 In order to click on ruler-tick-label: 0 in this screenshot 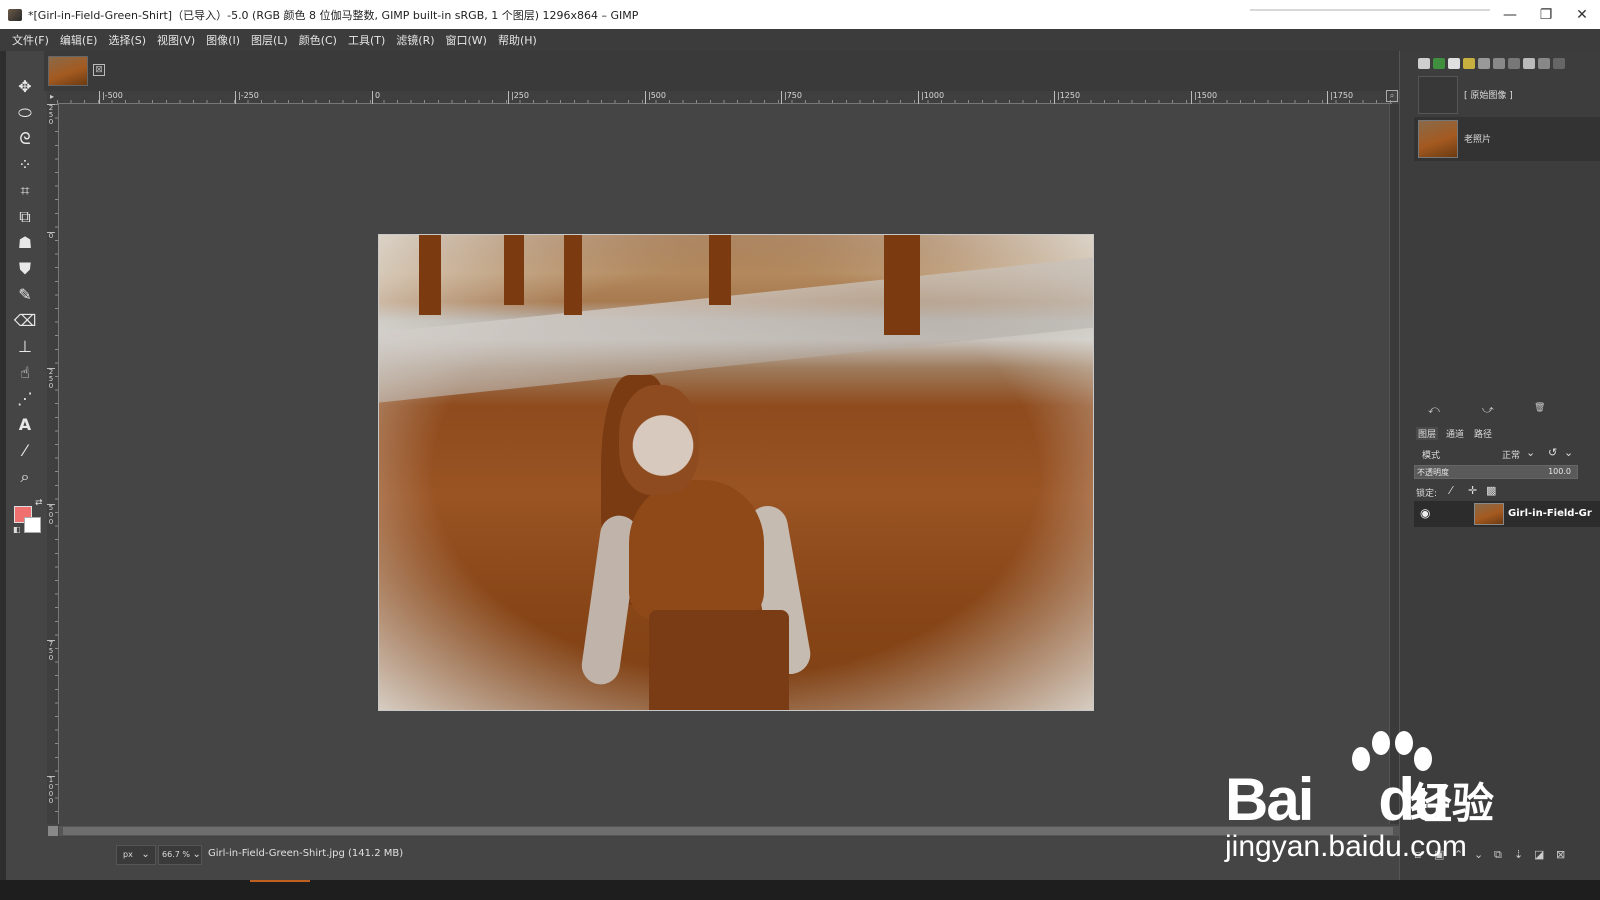, I will do `click(51, 236)`.